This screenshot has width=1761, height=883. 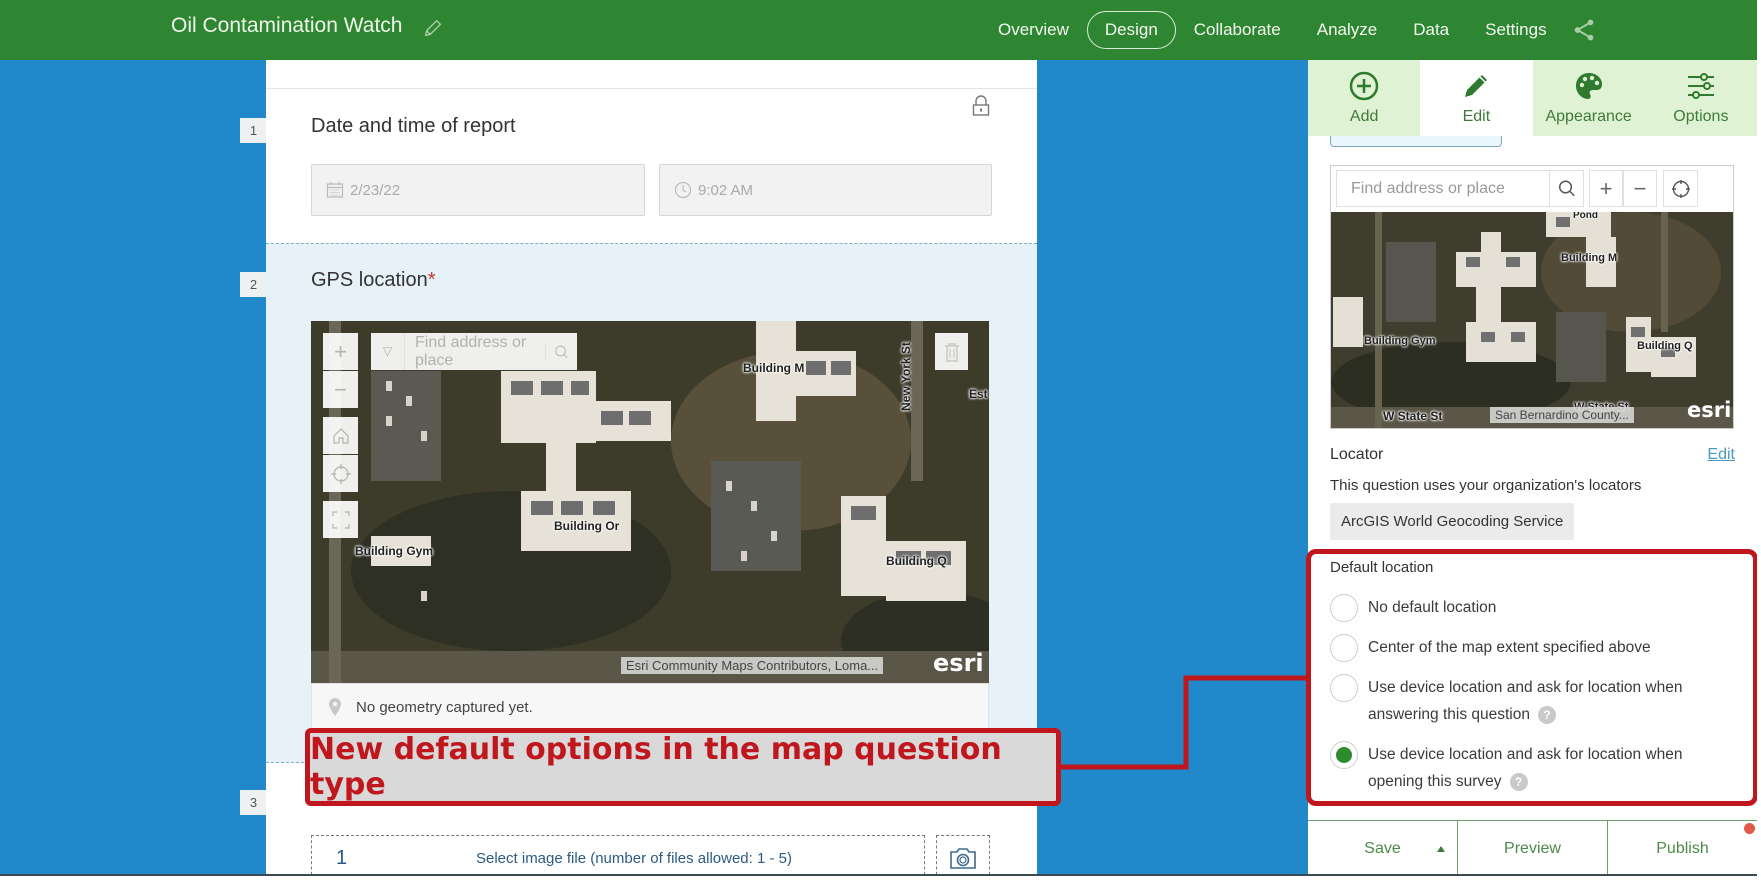 What do you see at coordinates (1701, 116) in the screenshot?
I see `tab-label: Options` at bounding box center [1701, 116].